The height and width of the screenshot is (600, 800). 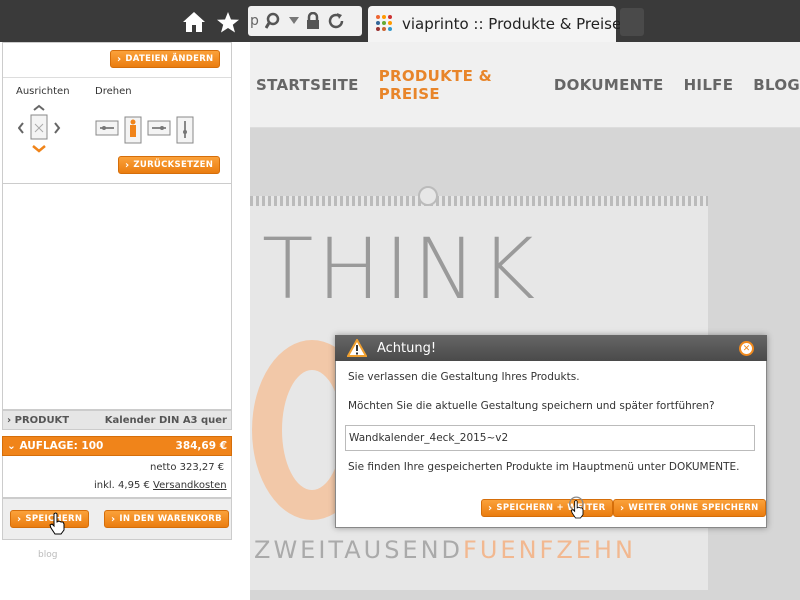 I want to click on rotate-options, so click(x=150, y=130).